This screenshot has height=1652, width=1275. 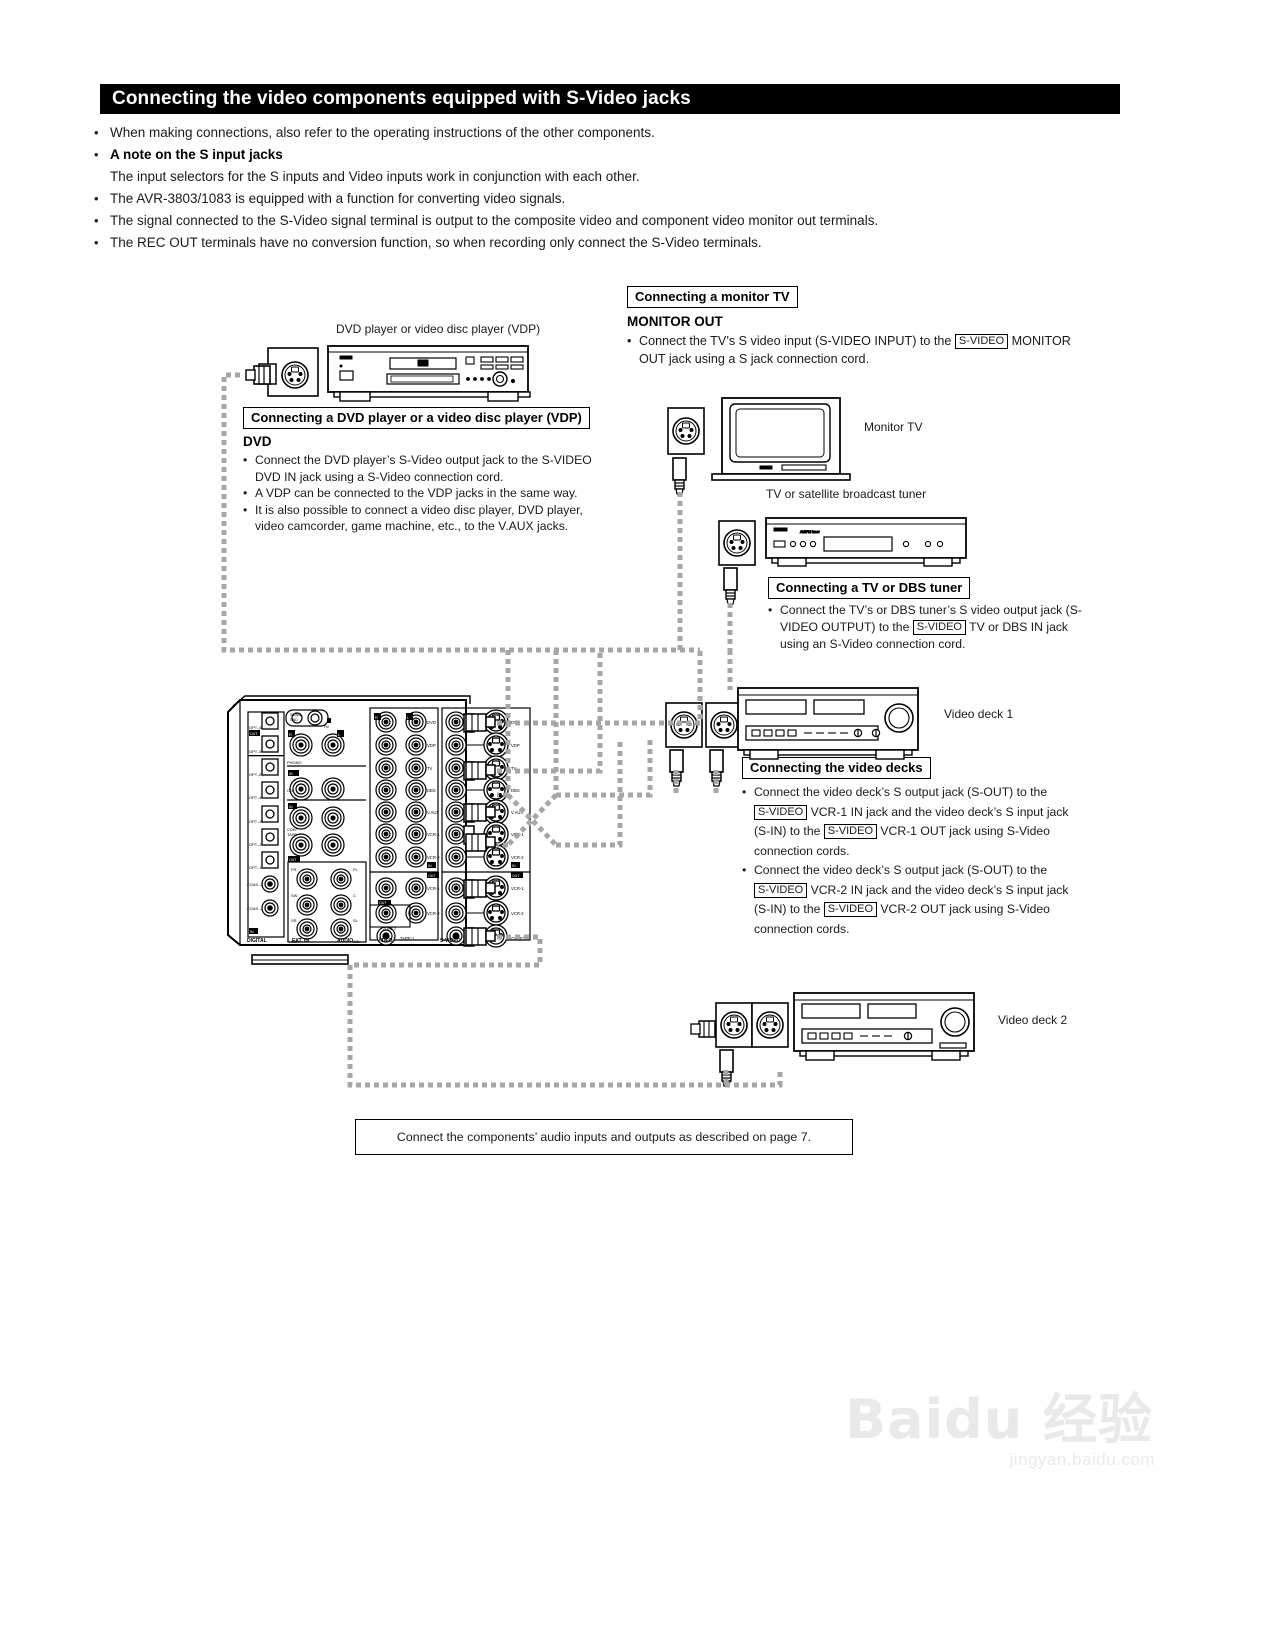 I want to click on cable-dvd, so click(x=460, y=512).